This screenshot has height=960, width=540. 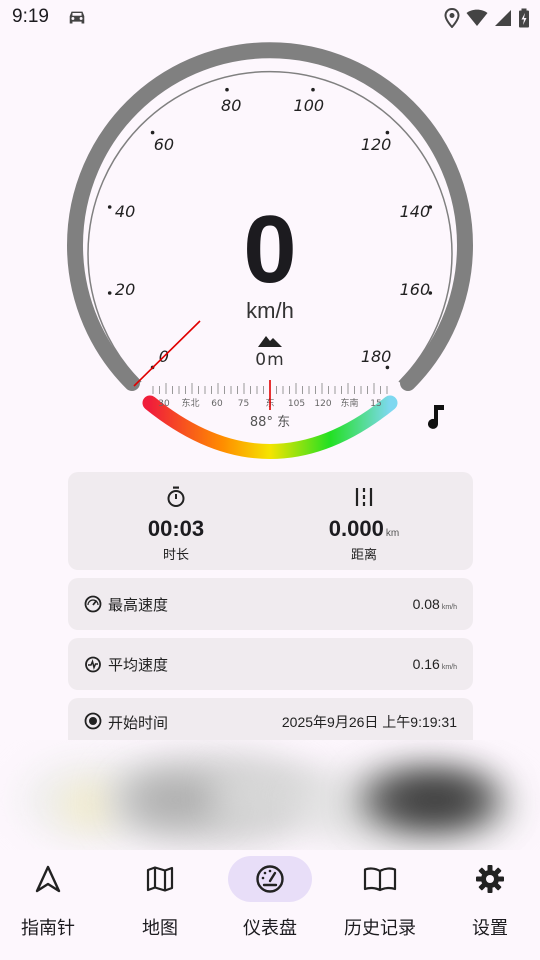 What do you see at coordinates (138, 723) in the screenshot?
I see `start-time-label: 开始时间` at bounding box center [138, 723].